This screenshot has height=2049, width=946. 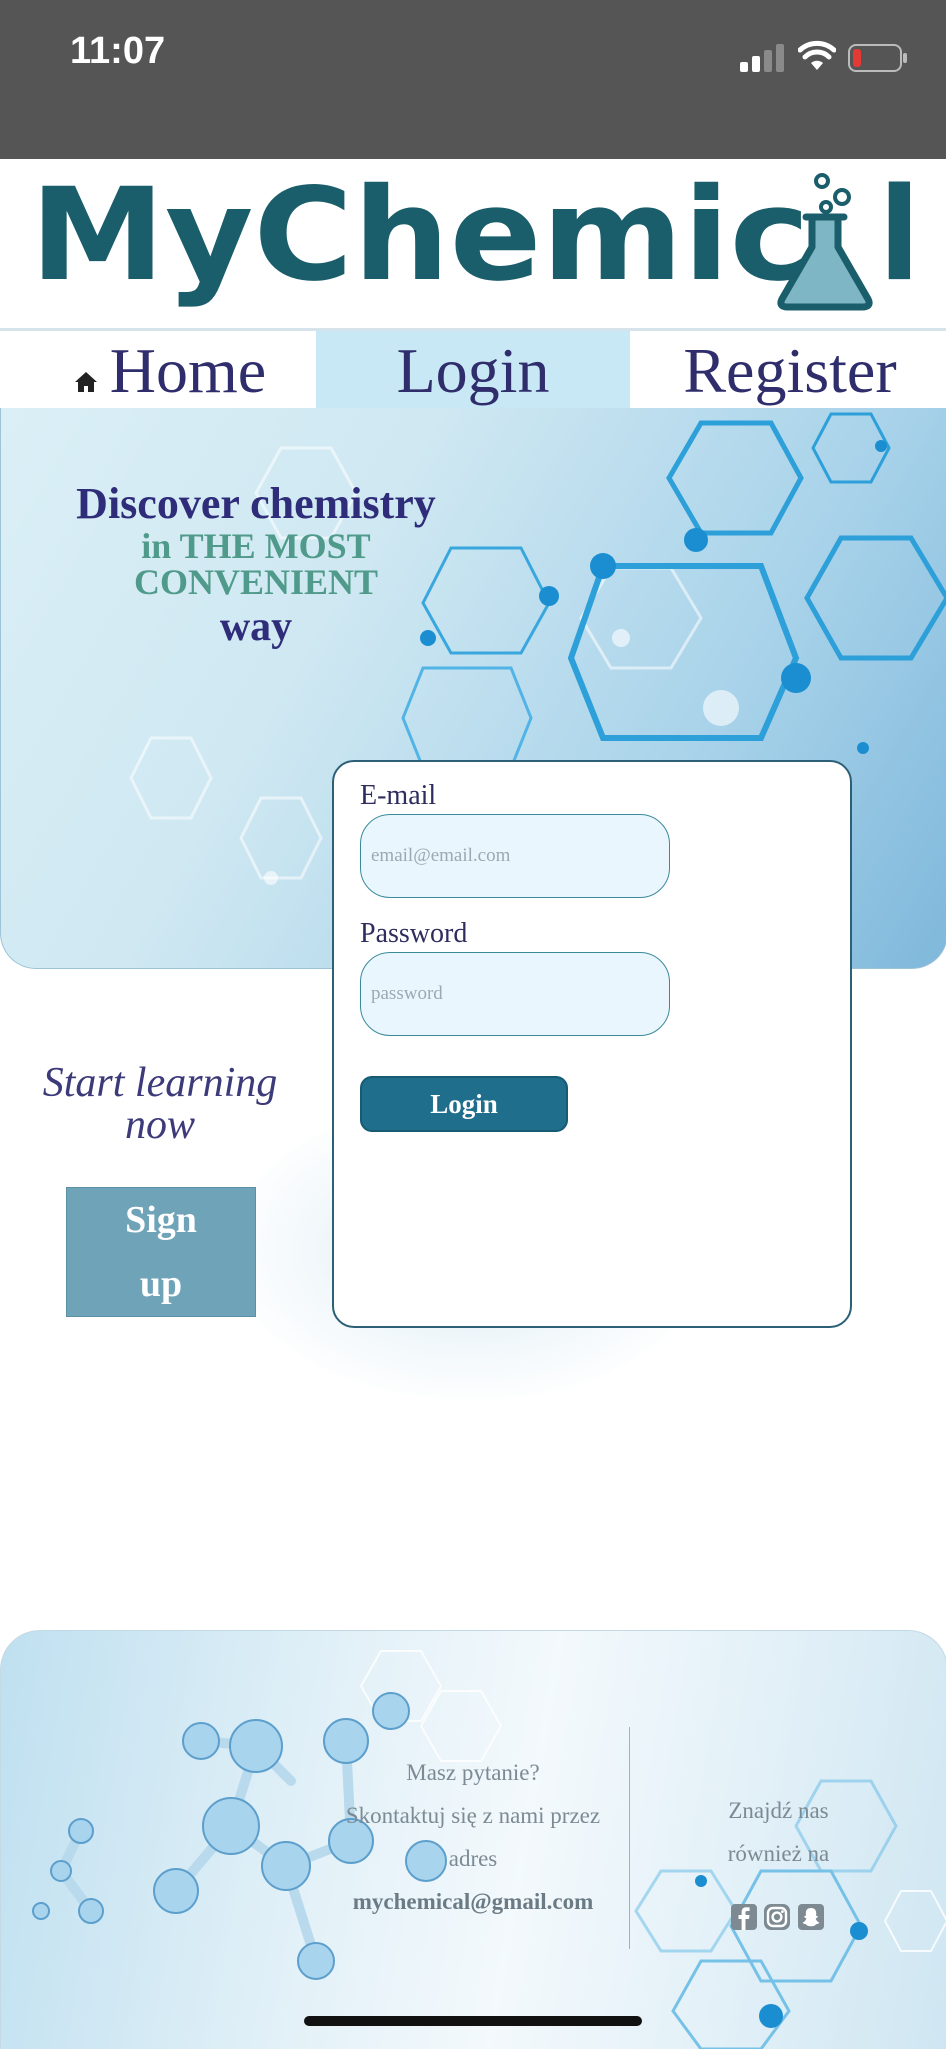 What do you see at coordinates (473, 1772) in the screenshot?
I see `footer-question: Masz pytanie?` at bounding box center [473, 1772].